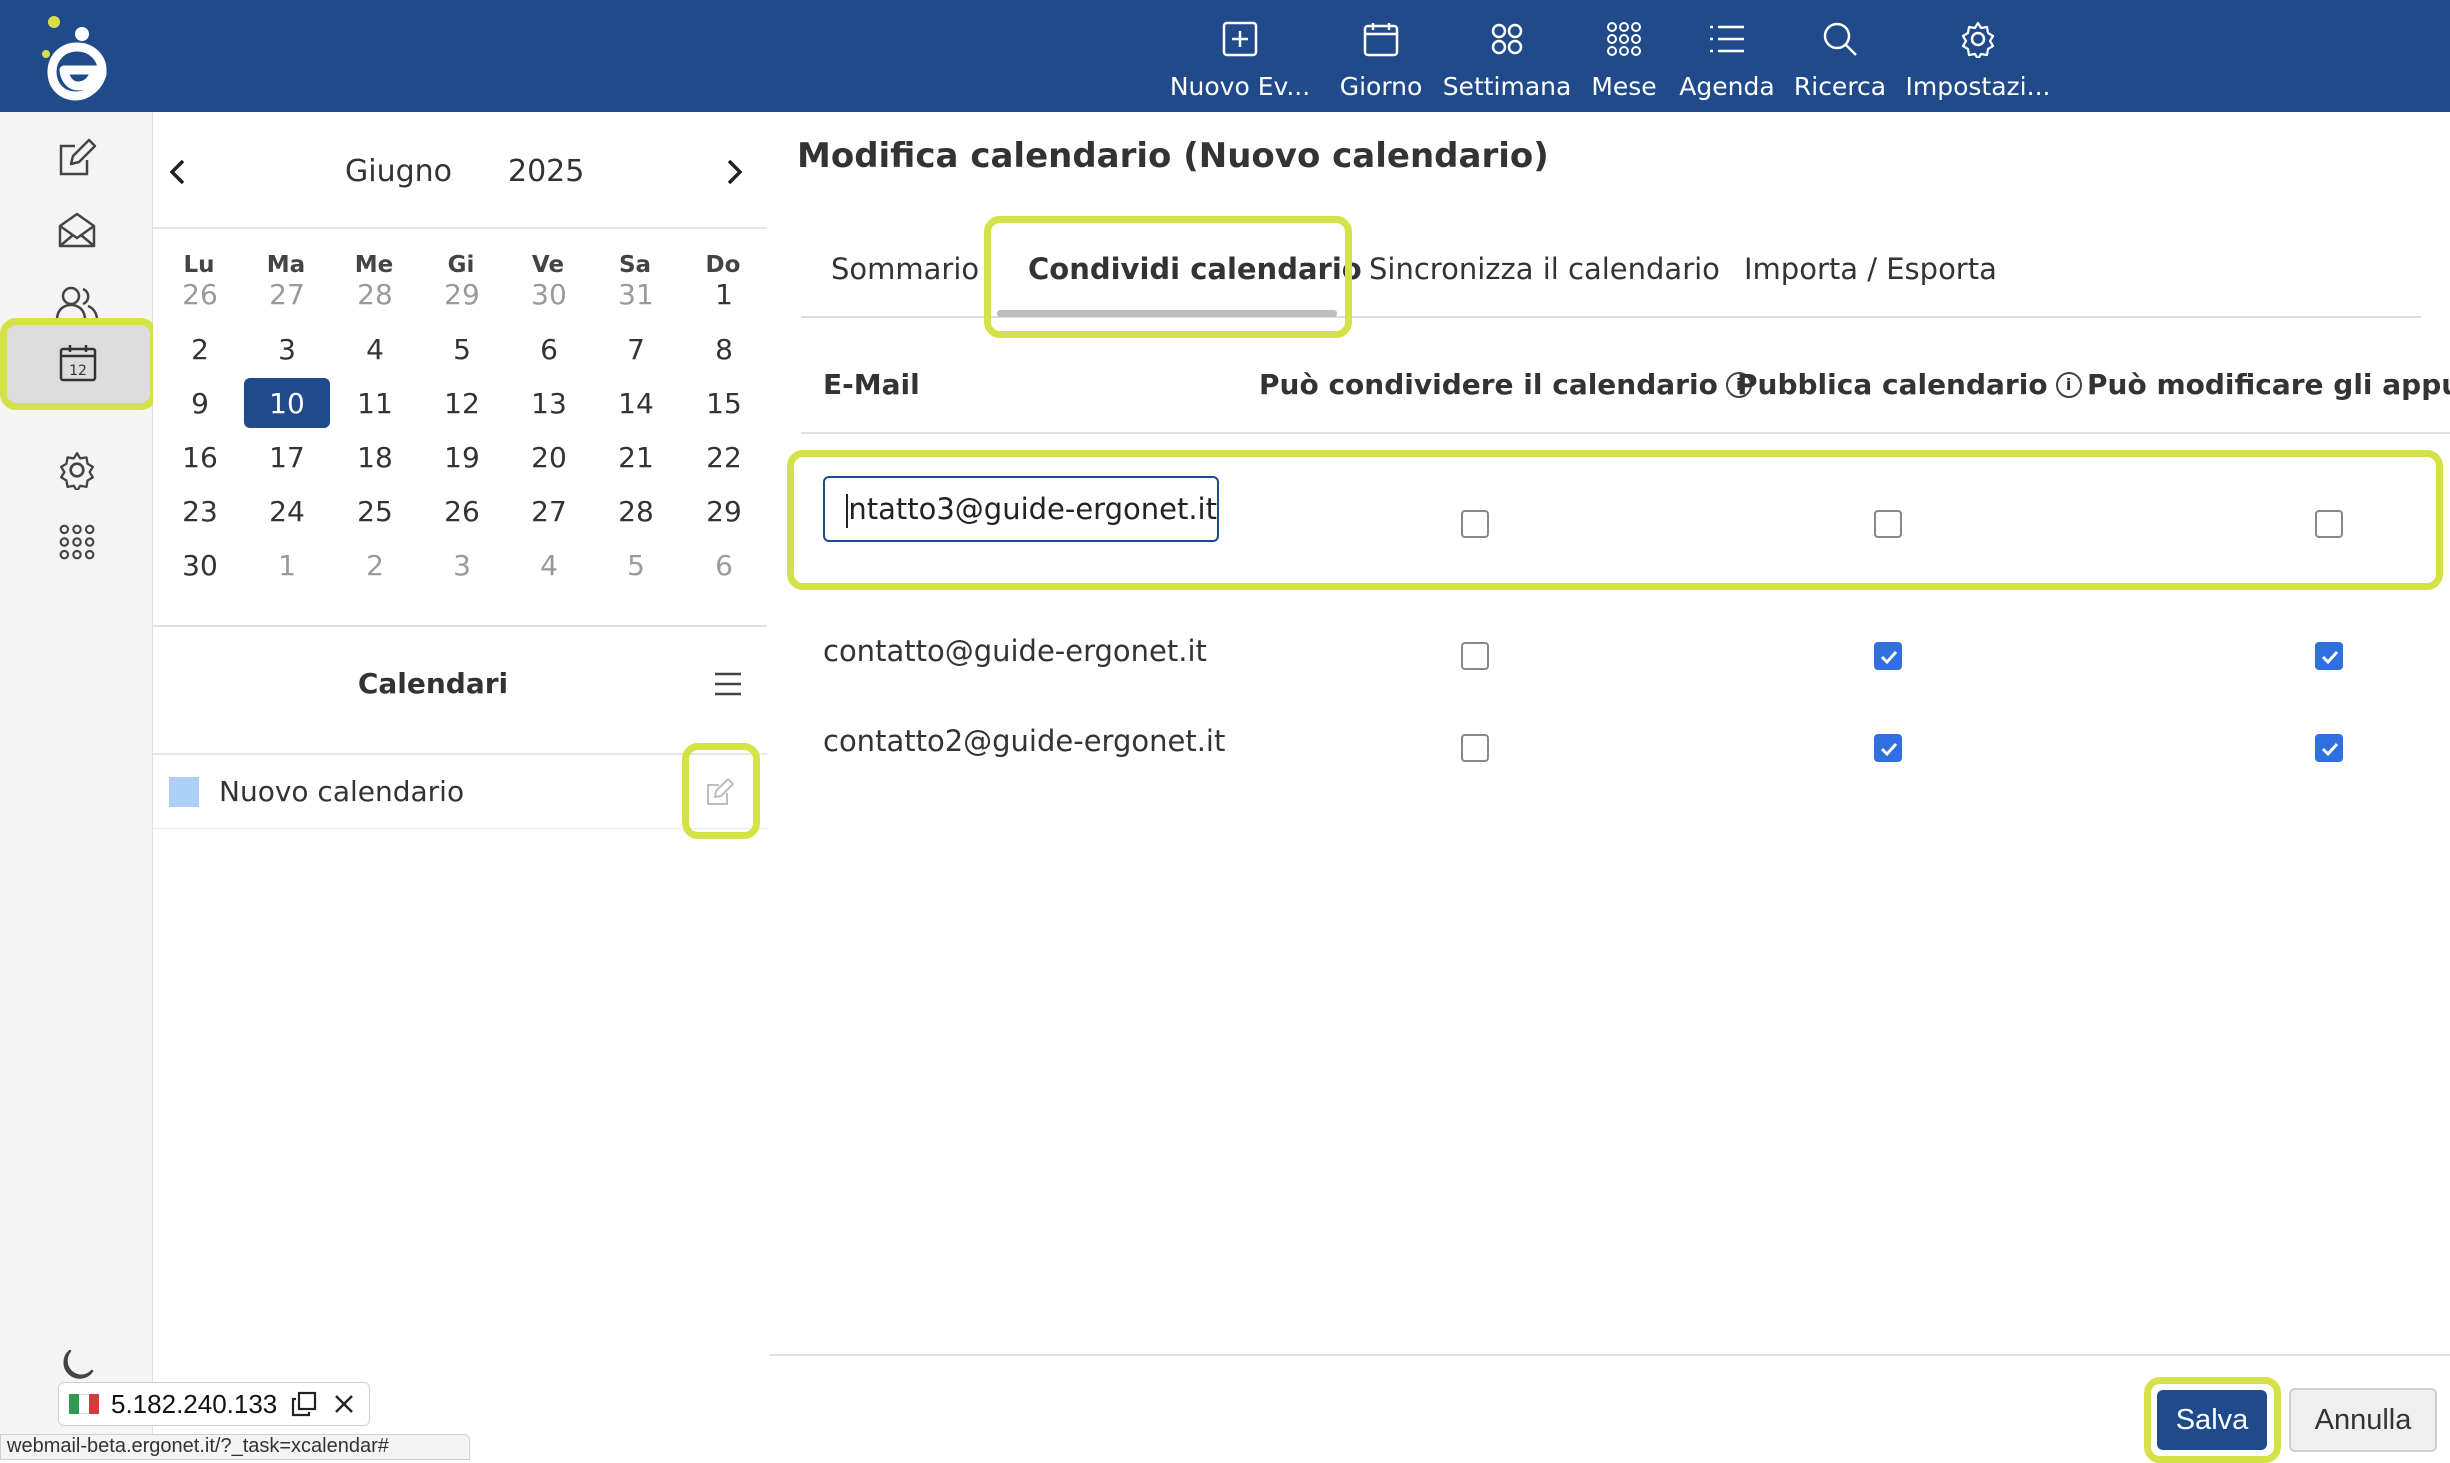 The height and width of the screenshot is (1463, 2450). I want to click on toolbar-agenda: Agenda, so click(1727, 60).